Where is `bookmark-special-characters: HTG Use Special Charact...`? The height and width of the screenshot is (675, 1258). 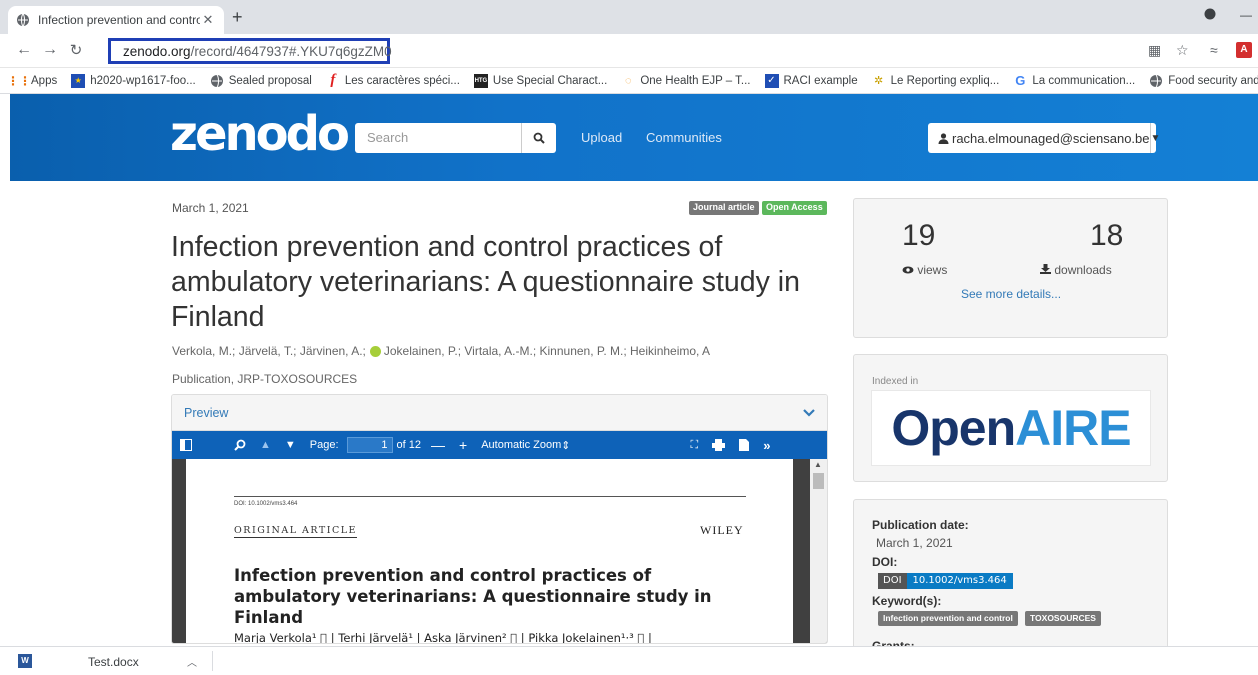
bookmark-special-characters: HTG Use Special Charact... is located at coordinates (540, 80).